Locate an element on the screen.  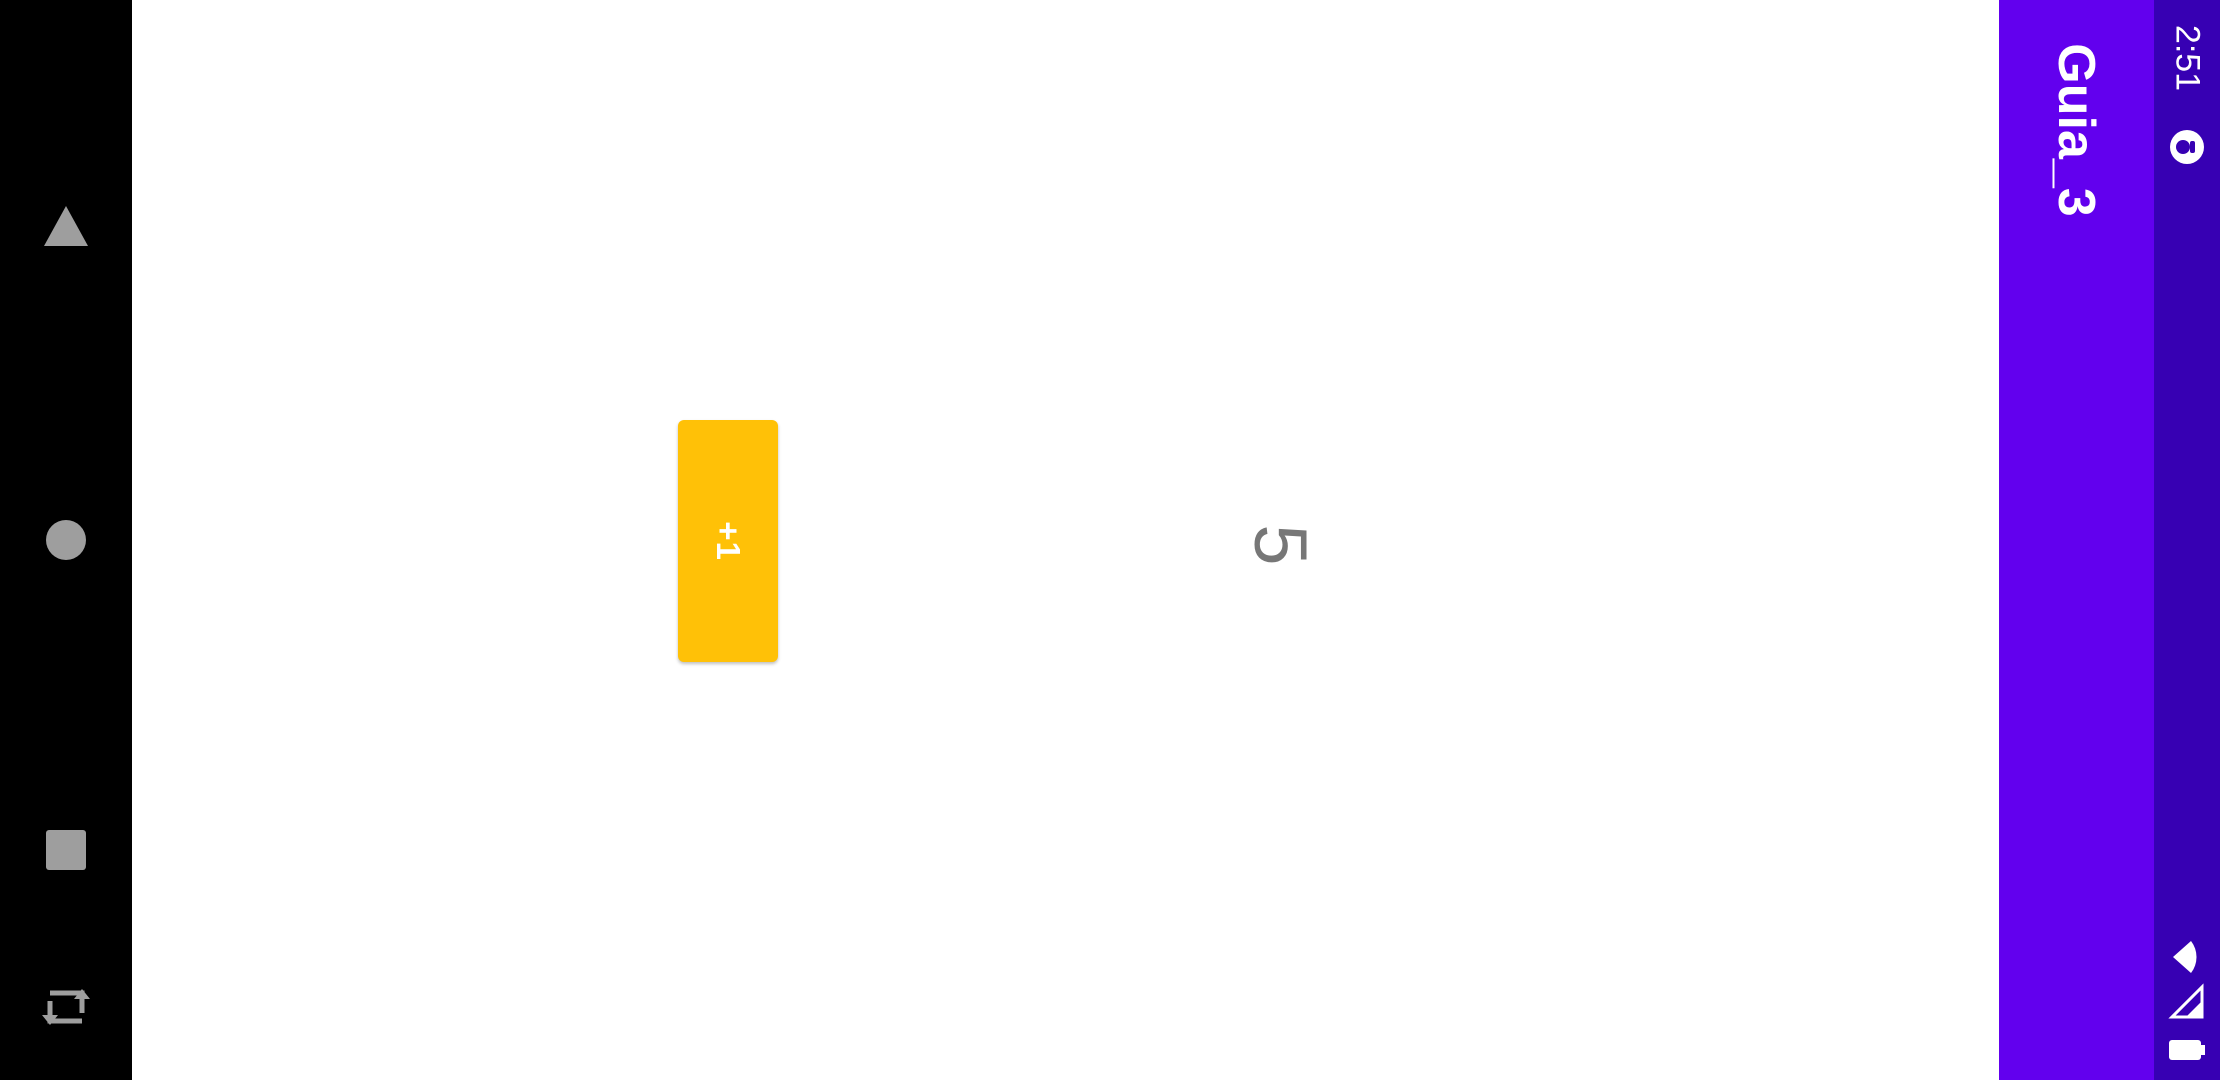
cell-signal-icon is located at coordinates (2187, 1002).